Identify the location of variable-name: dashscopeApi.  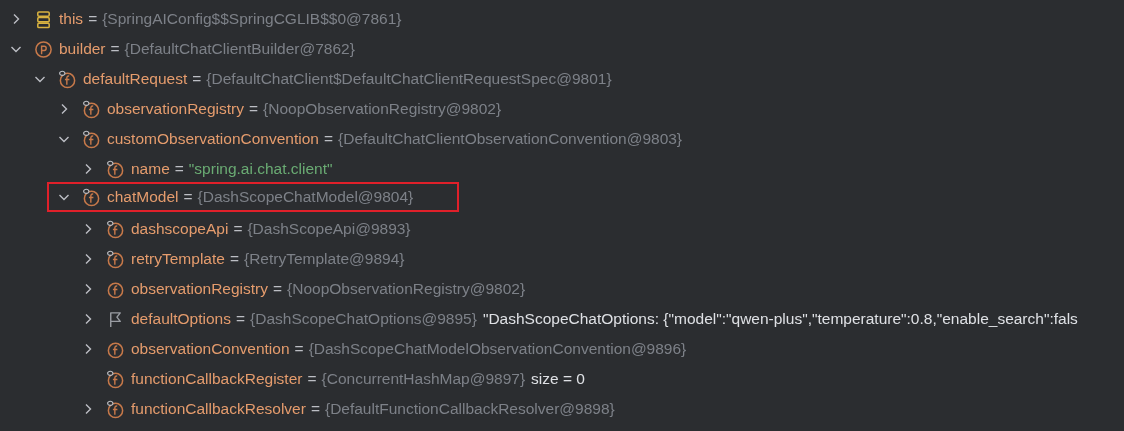
(180, 229).